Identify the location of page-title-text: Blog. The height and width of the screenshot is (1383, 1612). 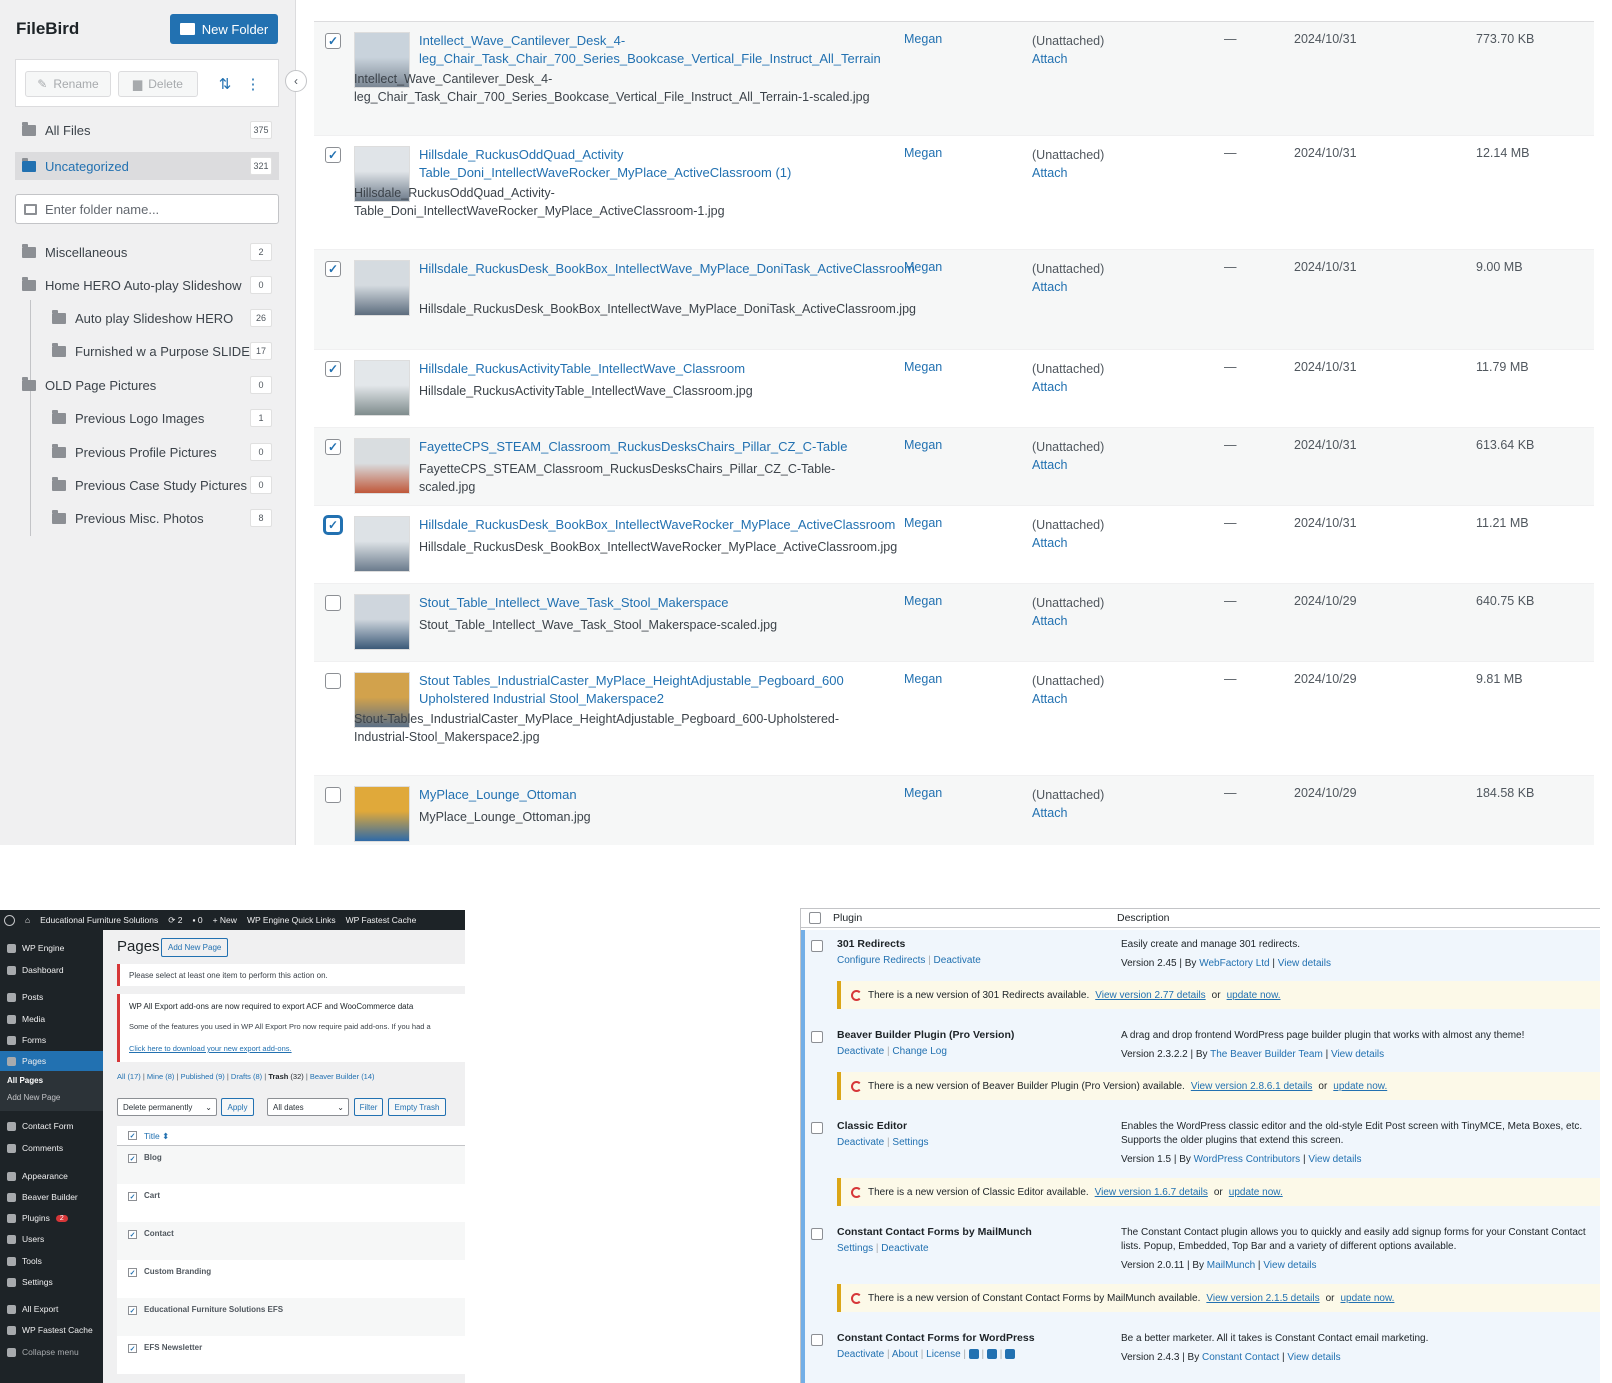
(153, 1157).